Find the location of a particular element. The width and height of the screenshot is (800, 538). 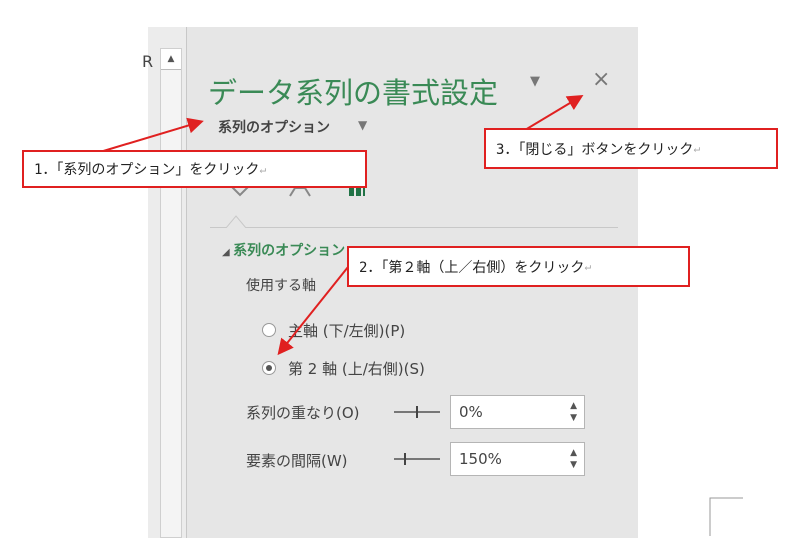

callout-text: 1．「系列のオプション」をクリック is located at coordinates (147, 170).